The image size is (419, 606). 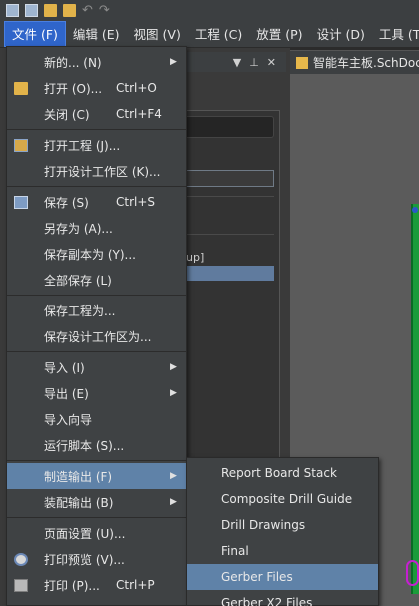 I want to click on menu-item-assembly-outputs: 装配输出 (B) ▶, so click(x=96, y=502).